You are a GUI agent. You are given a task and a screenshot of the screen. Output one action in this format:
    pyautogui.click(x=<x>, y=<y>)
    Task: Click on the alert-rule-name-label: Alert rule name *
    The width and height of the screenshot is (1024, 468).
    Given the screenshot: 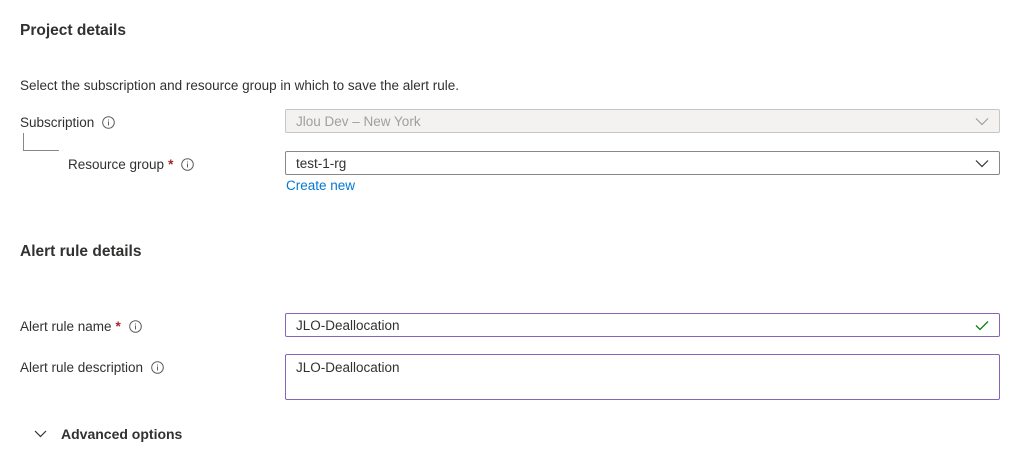 What is the action you would take?
    pyautogui.click(x=81, y=326)
    